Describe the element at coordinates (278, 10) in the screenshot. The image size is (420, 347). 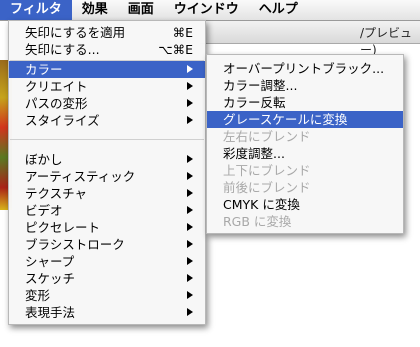
I see `menubar-item-help: ヘルプ` at that location.